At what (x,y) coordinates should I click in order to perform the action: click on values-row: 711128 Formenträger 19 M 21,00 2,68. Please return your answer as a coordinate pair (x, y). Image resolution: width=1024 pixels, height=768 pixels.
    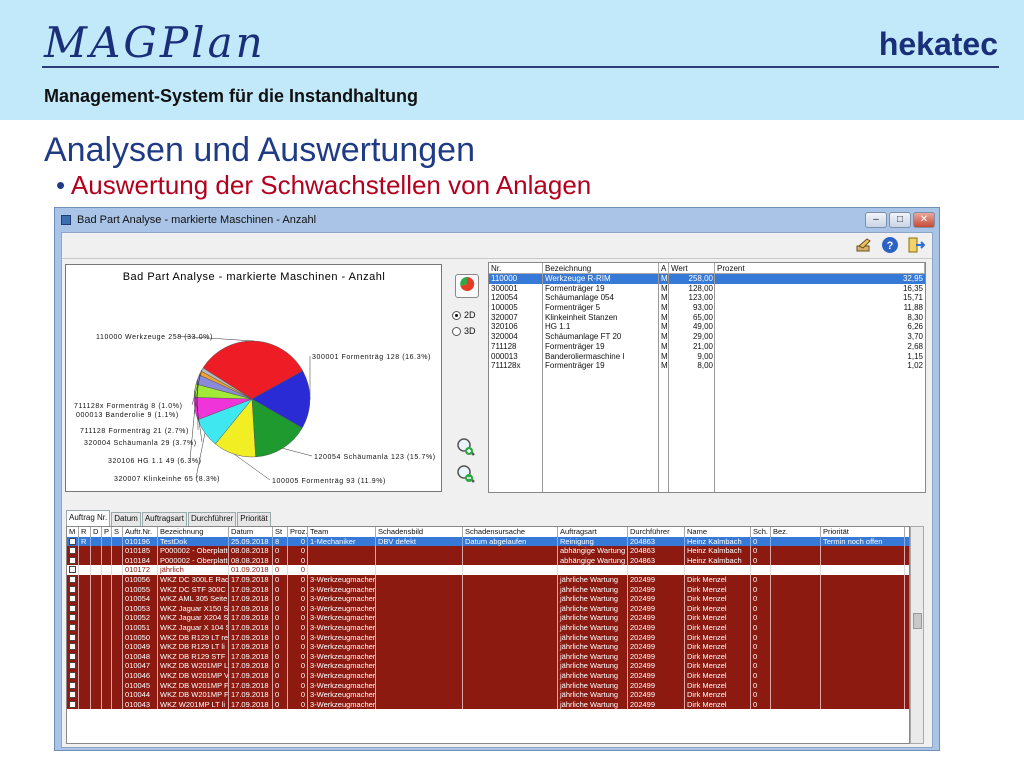
    Looking at the image, I should click on (707, 347).